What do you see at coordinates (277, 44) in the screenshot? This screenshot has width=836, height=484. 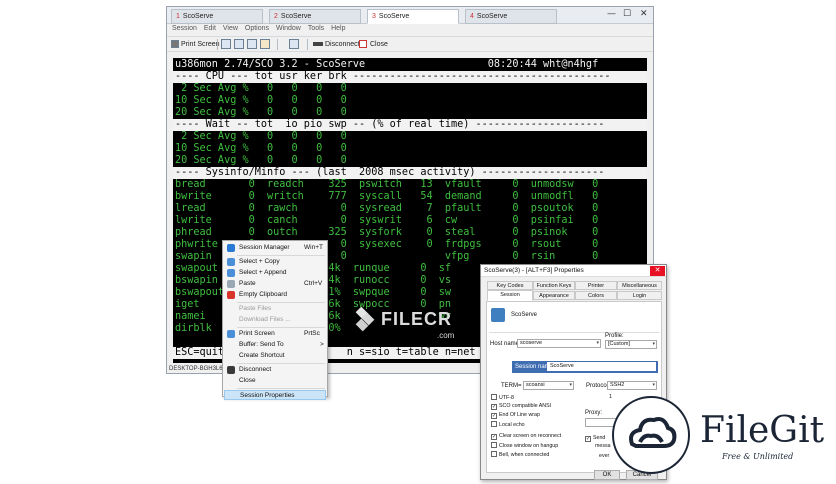 I see `toolbar-separator` at bounding box center [277, 44].